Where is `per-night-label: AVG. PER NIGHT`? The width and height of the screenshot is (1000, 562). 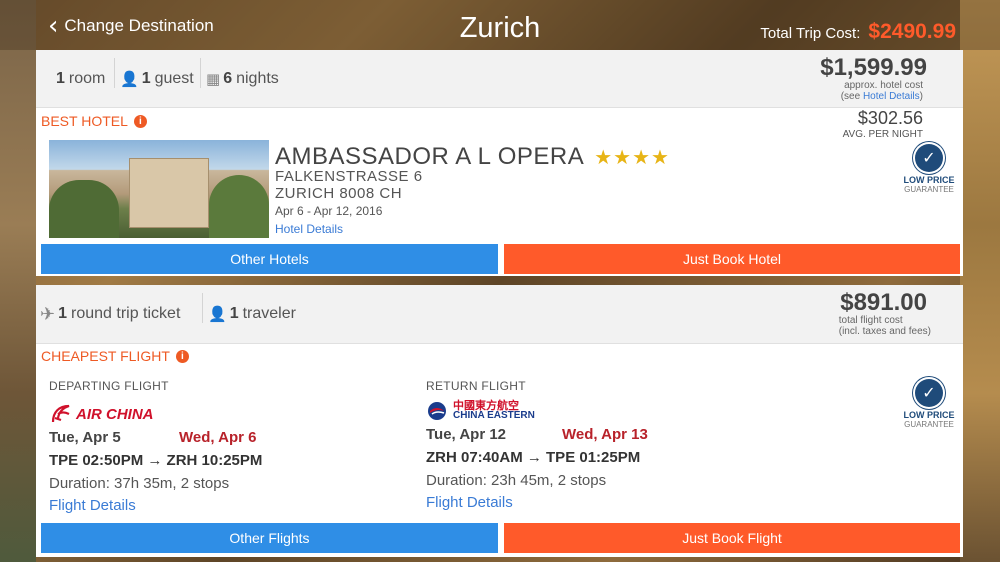
per-night-label: AVG. PER NIGHT is located at coordinates (882, 134).